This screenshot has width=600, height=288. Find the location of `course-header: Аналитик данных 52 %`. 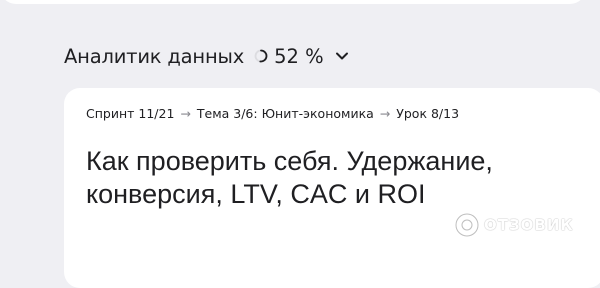

course-header: Аналитик данных 52 % is located at coordinates (207, 56).